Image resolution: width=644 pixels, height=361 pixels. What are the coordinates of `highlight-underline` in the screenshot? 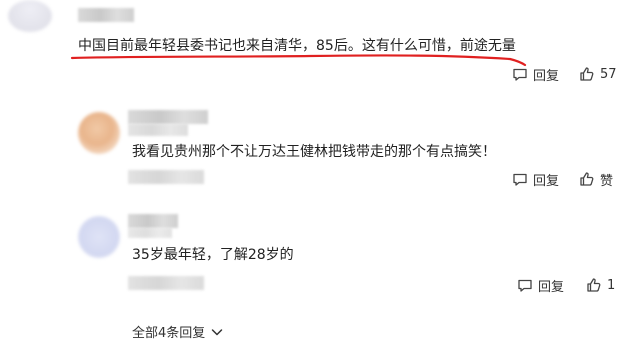 It's located at (298, 60).